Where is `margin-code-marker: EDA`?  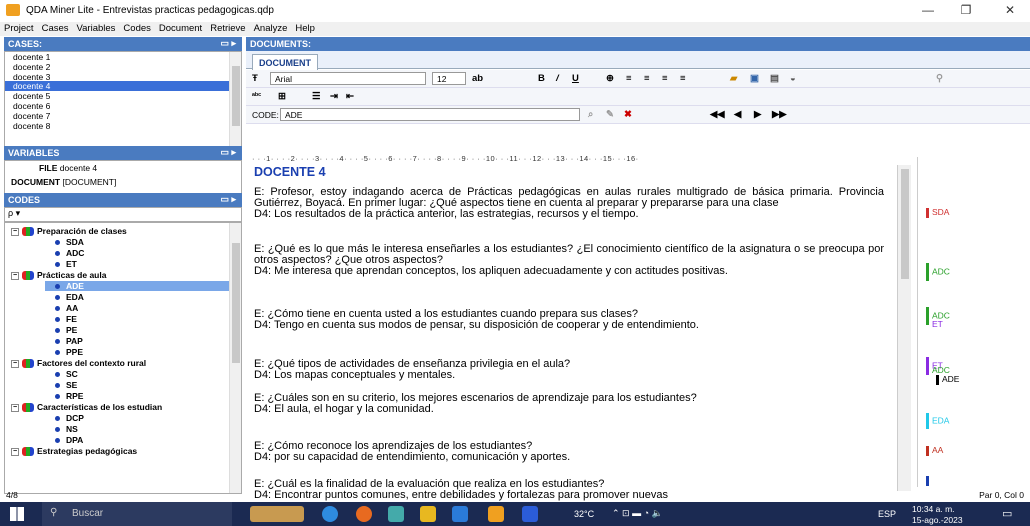 margin-code-marker: EDA is located at coordinates (937, 421).